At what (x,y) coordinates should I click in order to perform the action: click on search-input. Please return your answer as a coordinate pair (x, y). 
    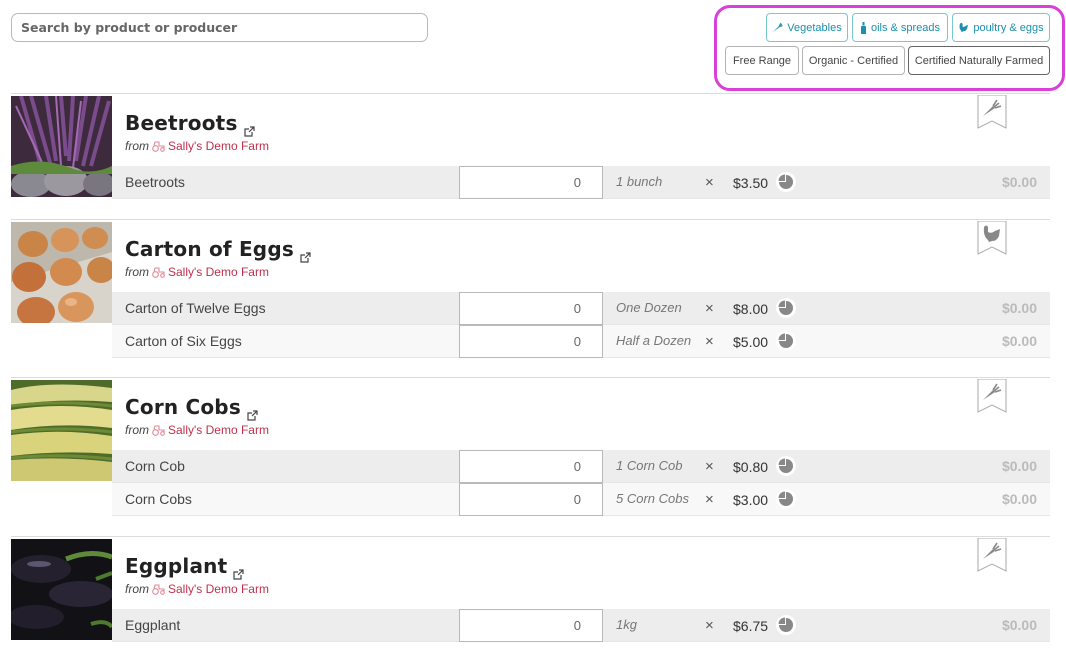
    Looking at the image, I should click on (219, 27).